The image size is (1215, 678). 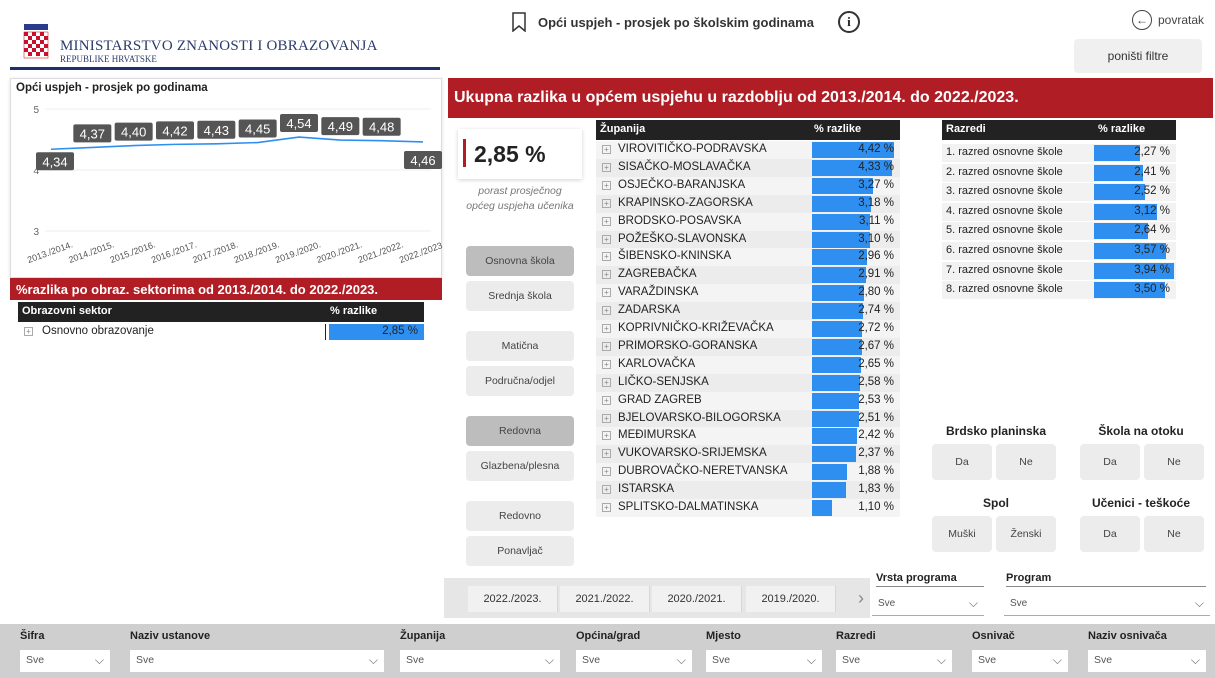 What do you see at coordinates (748, 490) in the screenshot?
I see `table-row: + ISTARSKA 1,83 %` at bounding box center [748, 490].